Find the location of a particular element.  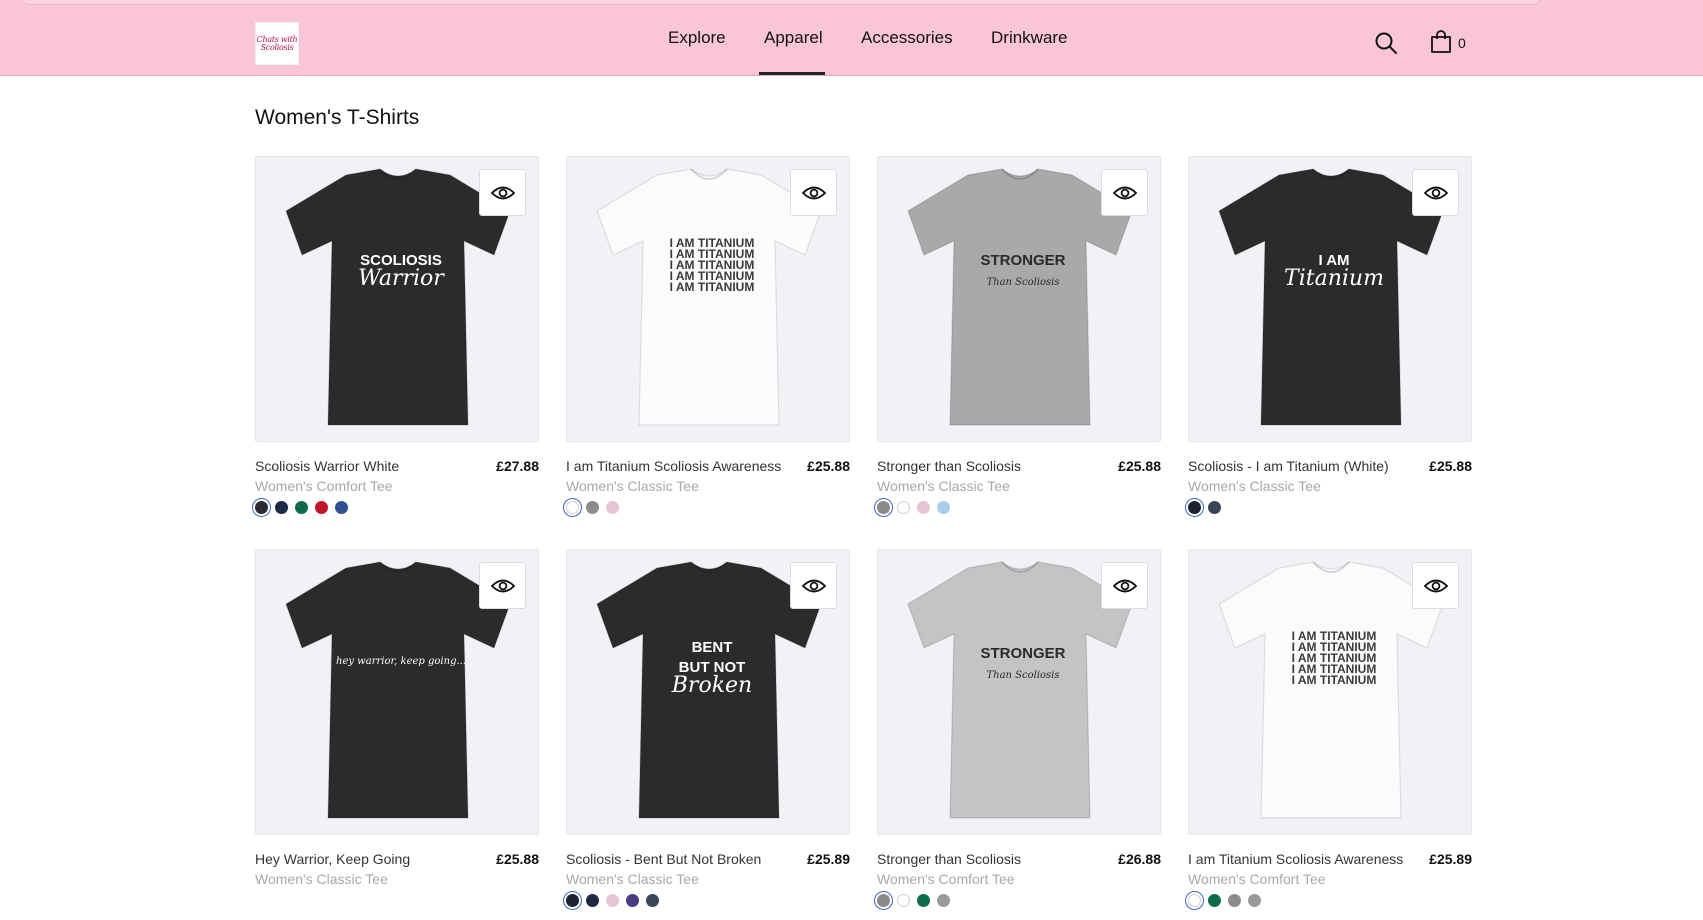

page-title: Women's T-Shirts is located at coordinates (337, 117).